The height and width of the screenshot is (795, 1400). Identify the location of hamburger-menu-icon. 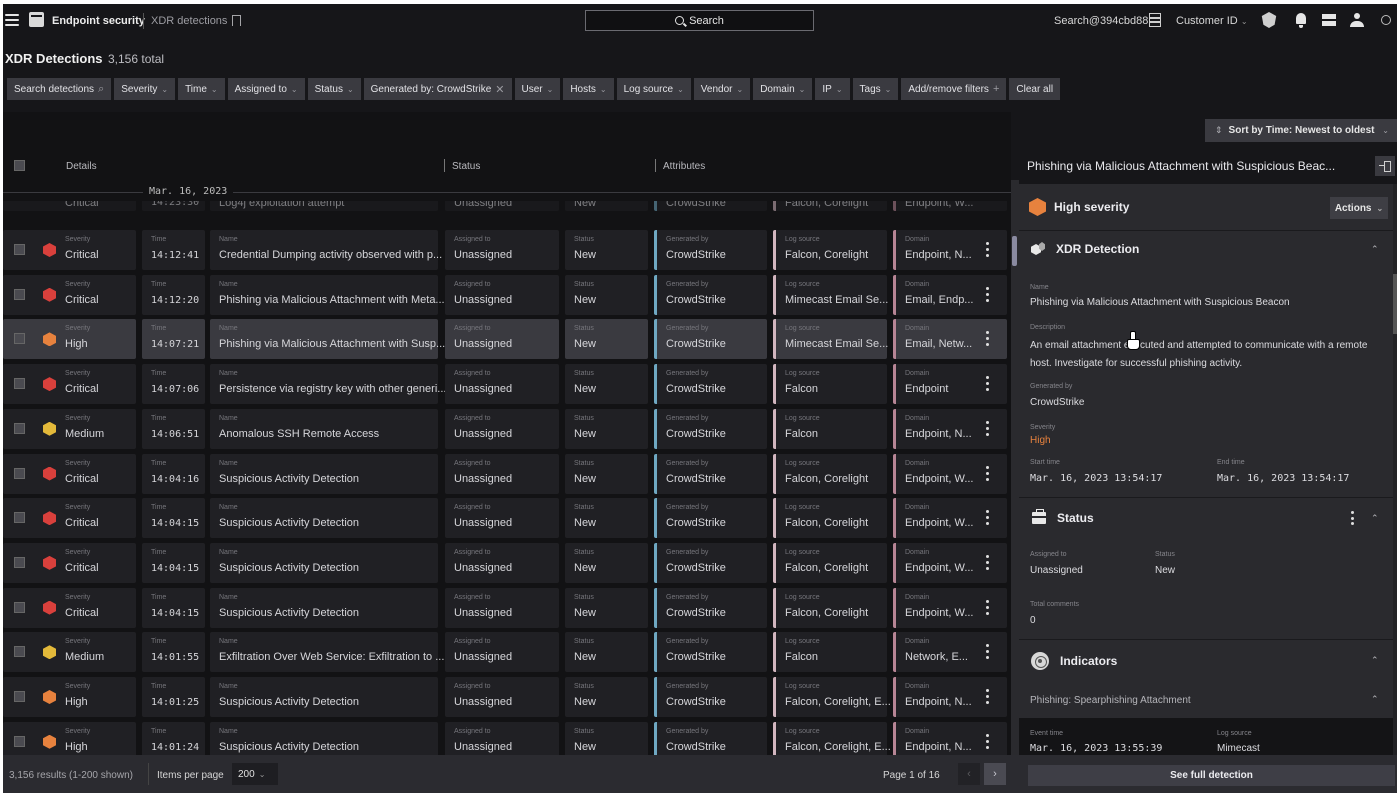
(12, 20).